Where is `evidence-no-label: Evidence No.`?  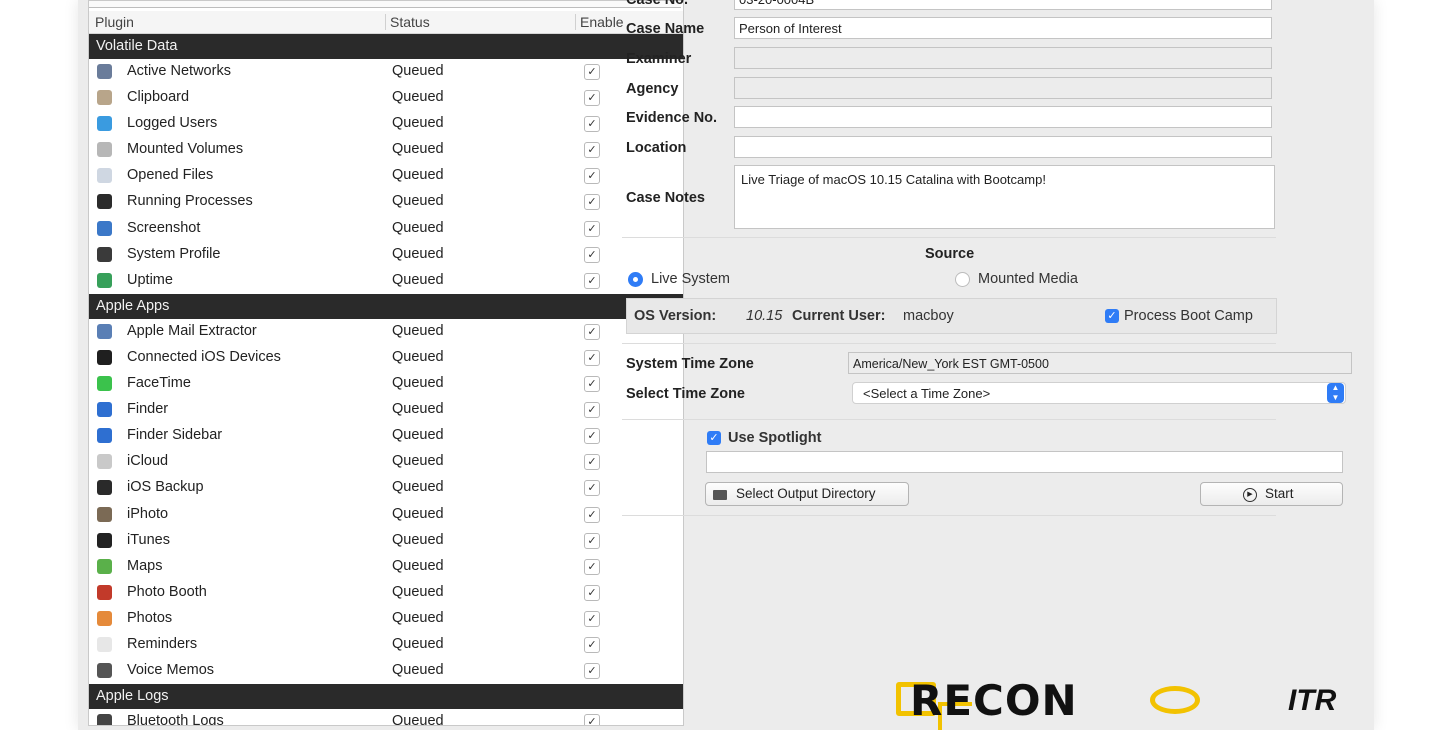 evidence-no-label: Evidence No. is located at coordinates (672, 118).